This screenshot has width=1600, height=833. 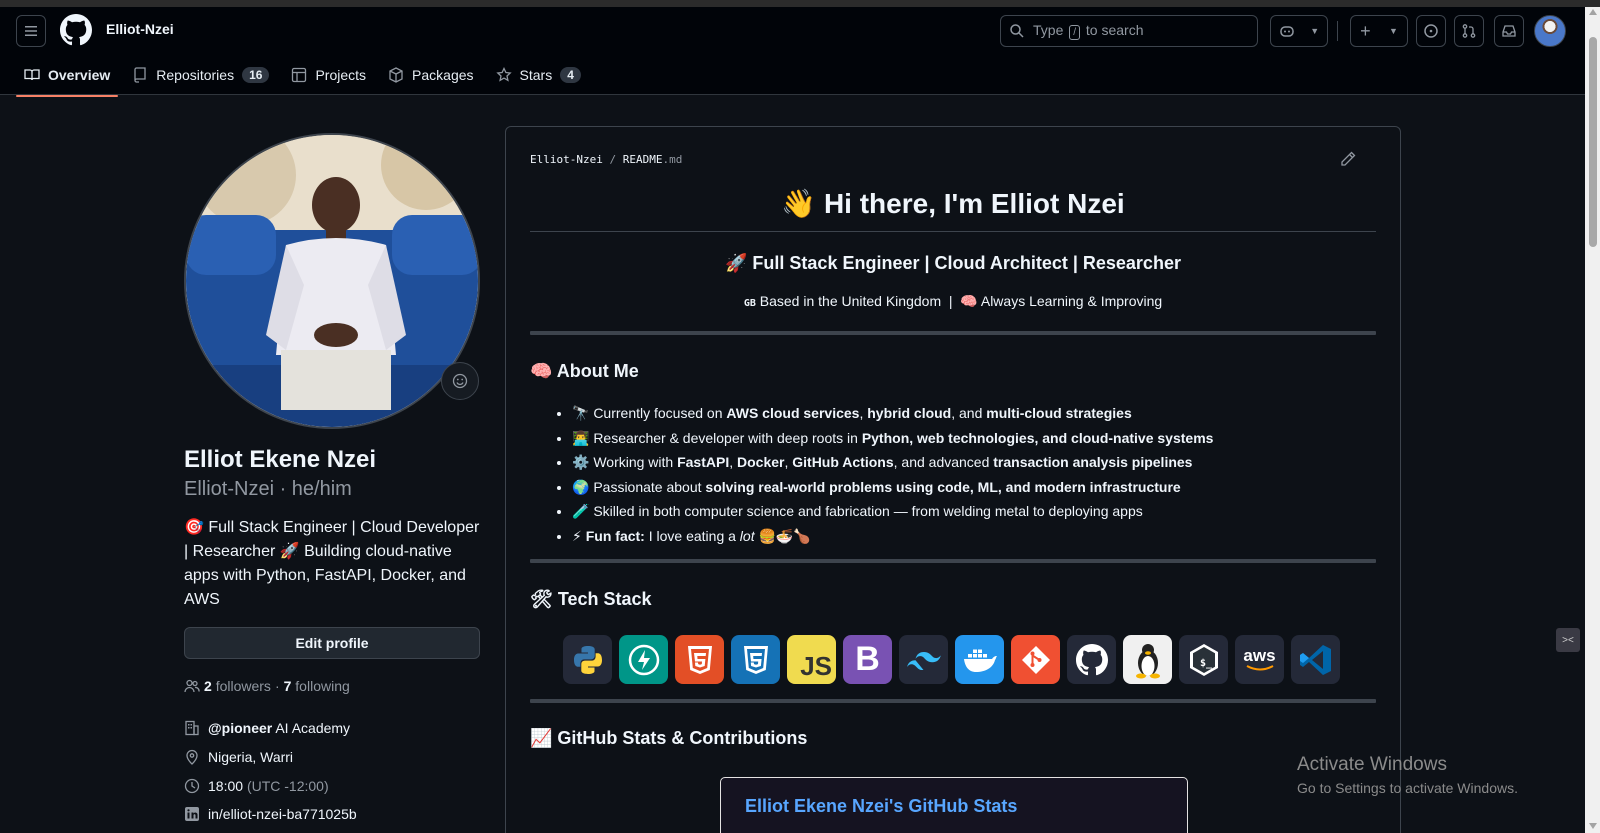 I want to click on css3-icon, so click(x=755, y=659).